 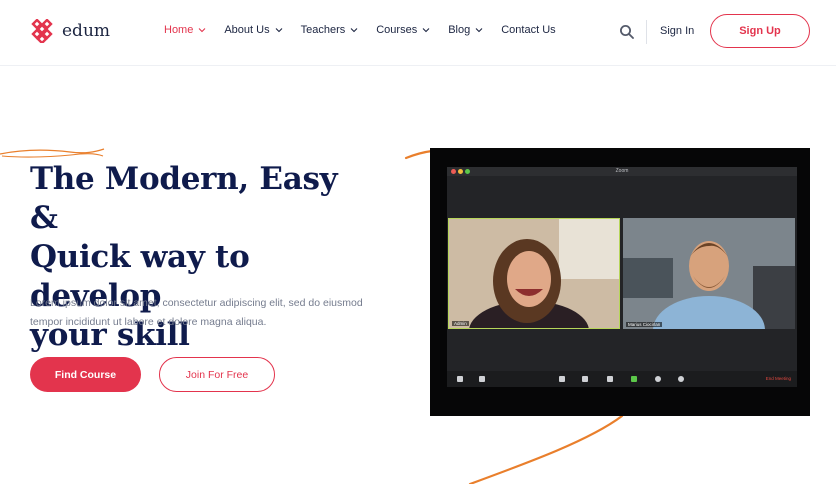 I want to click on nav-item-home: Home, so click(x=185, y=30).